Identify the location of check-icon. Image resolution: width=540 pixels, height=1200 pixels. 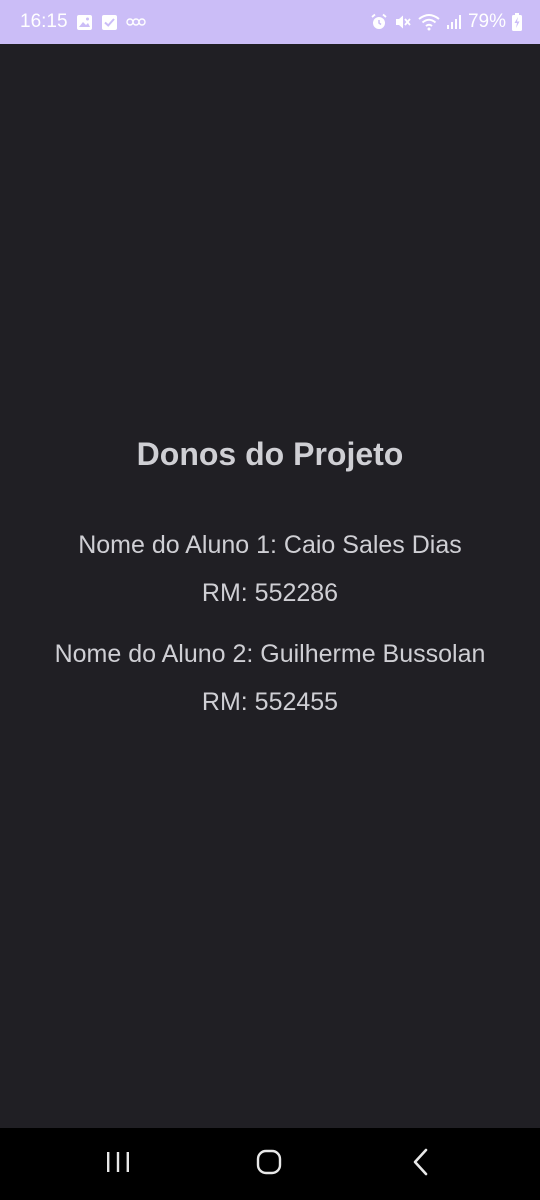
(109, 22).